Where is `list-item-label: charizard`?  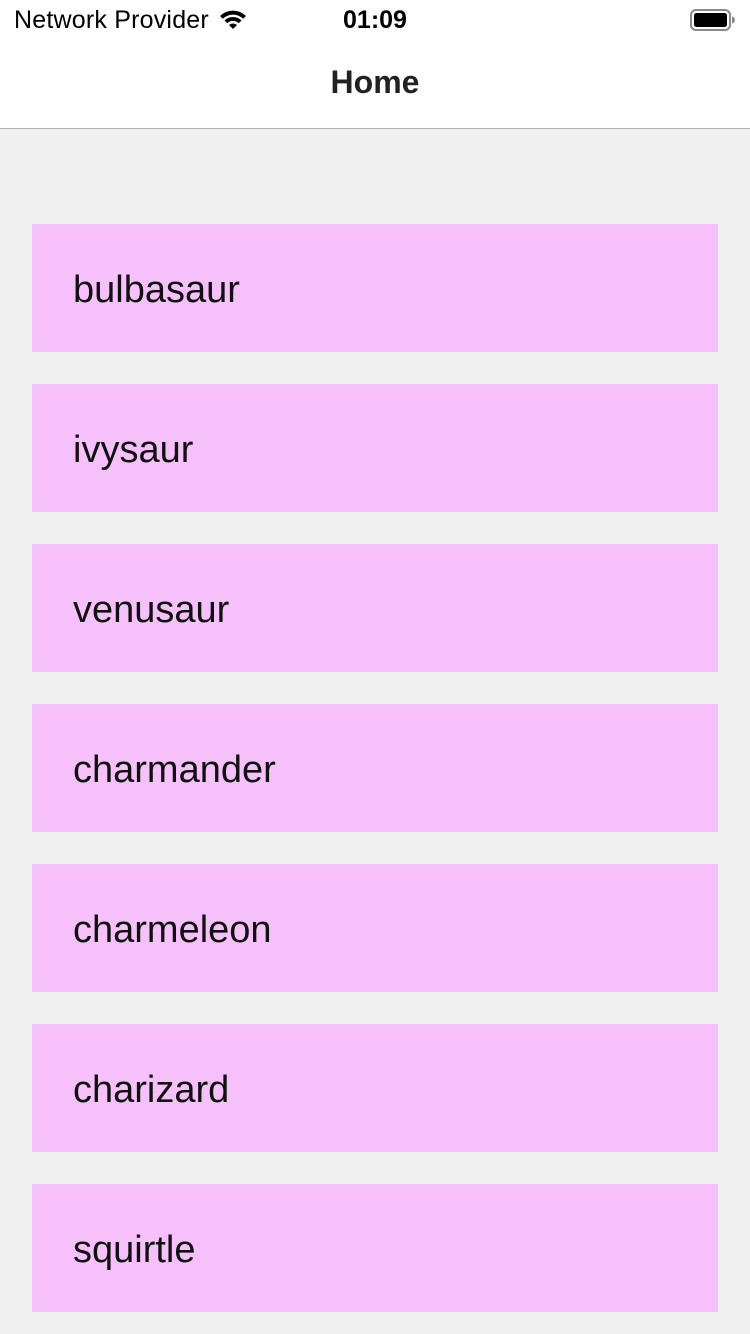
list-item-label: charizard is located at coordinates (151, 1090).